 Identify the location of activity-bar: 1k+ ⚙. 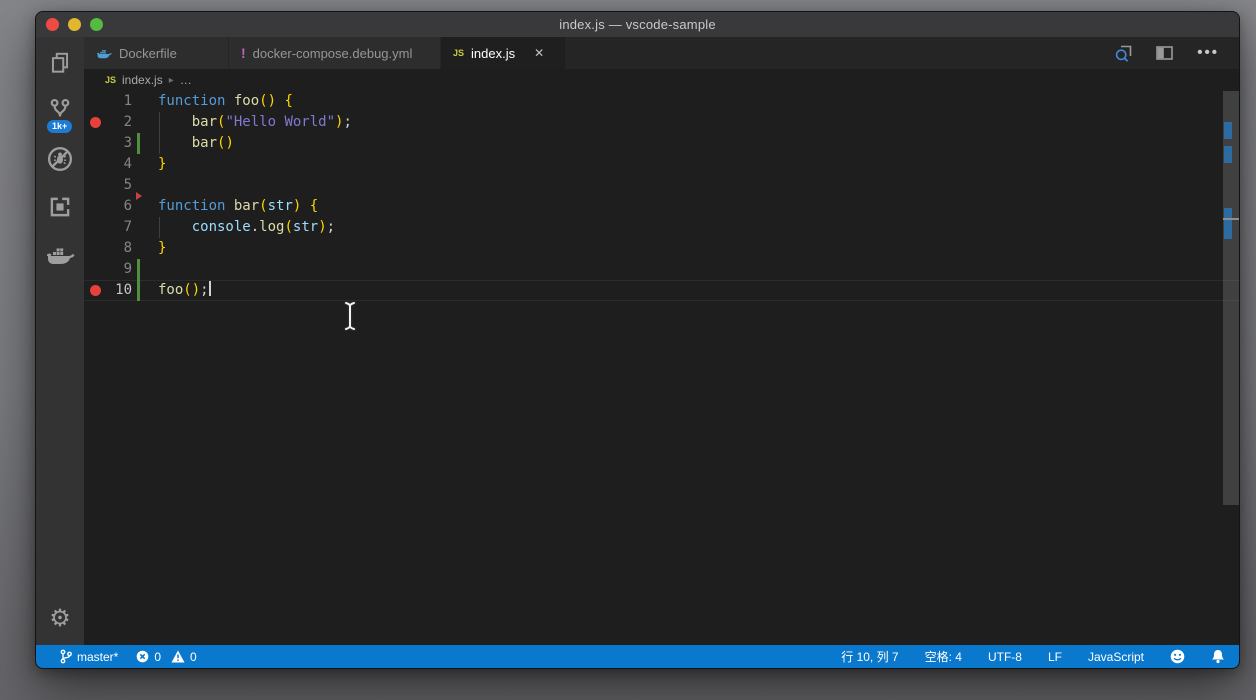
(60, 341).